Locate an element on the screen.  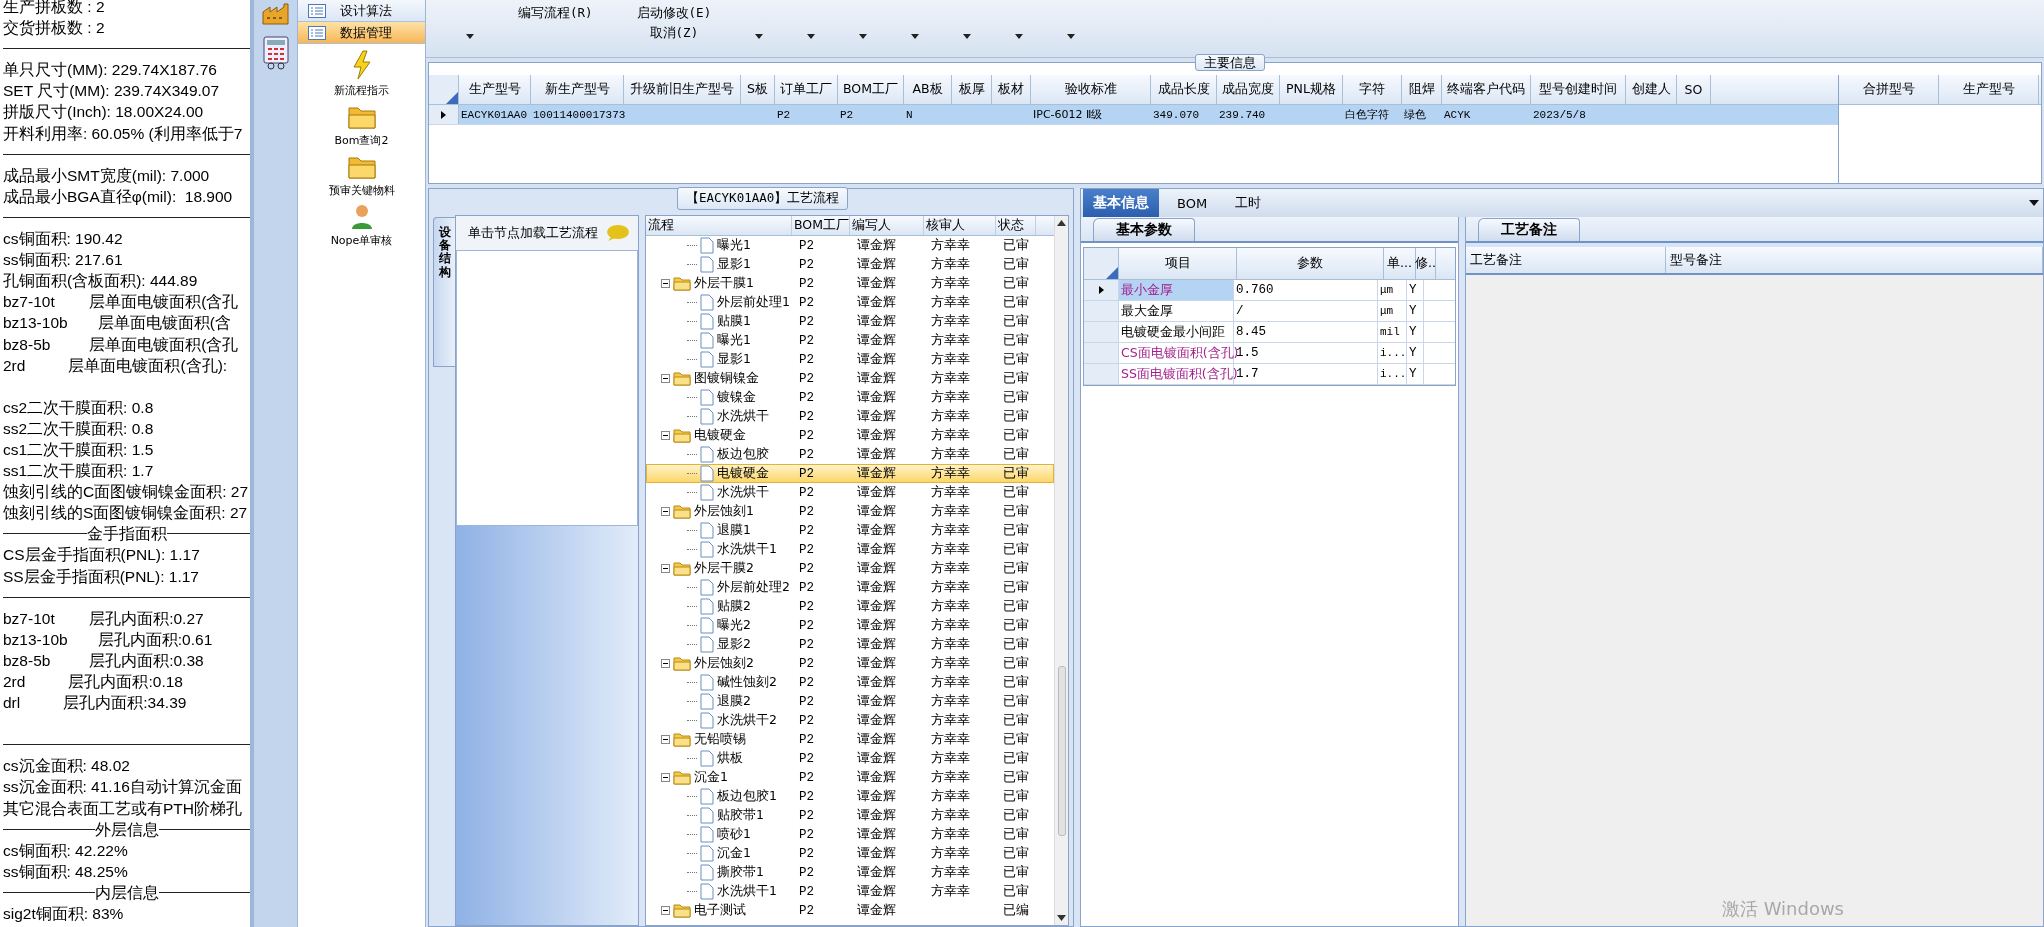
column-header: 新生产型号 is located at coordinates (577, 89).